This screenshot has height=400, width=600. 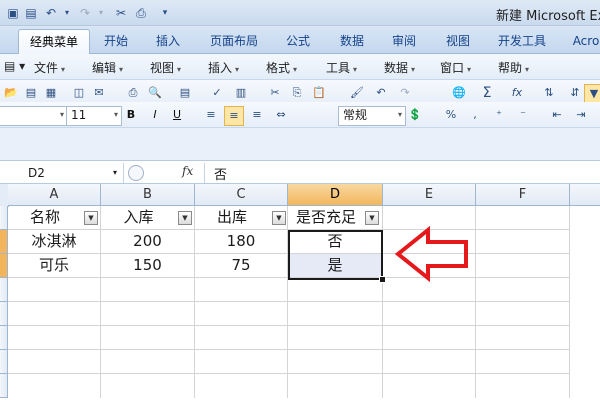 What do you see at coordinates (99, 93) in the screenshot?
I see `email-icon: ✉` at bounding box center [99, 93].